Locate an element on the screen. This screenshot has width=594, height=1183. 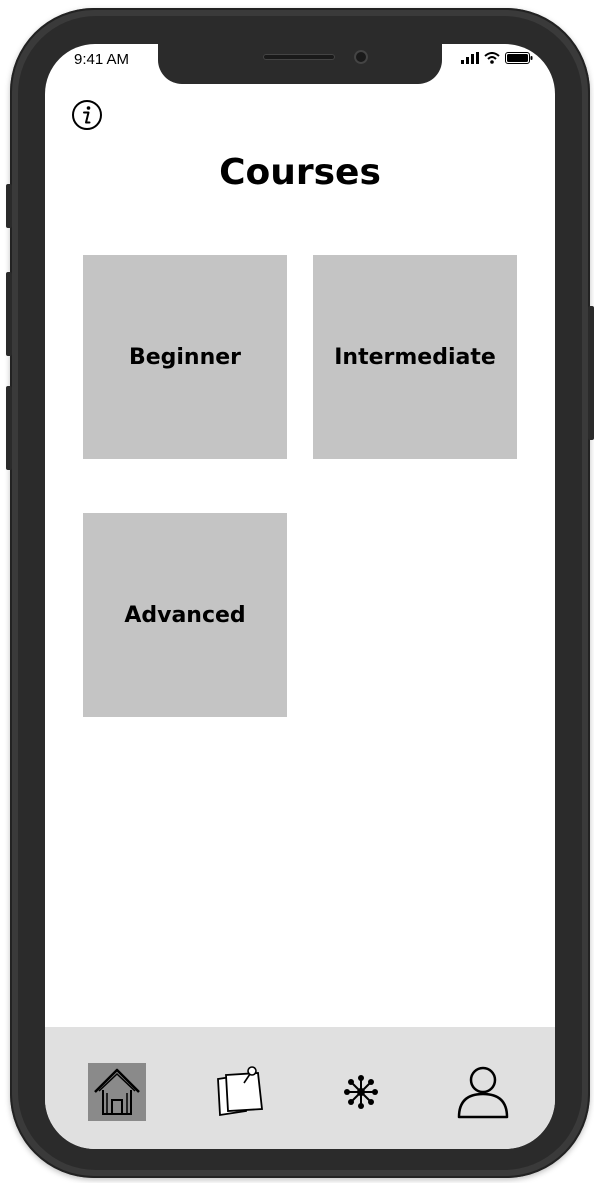
info-icon is located at coordinates (87, 115).